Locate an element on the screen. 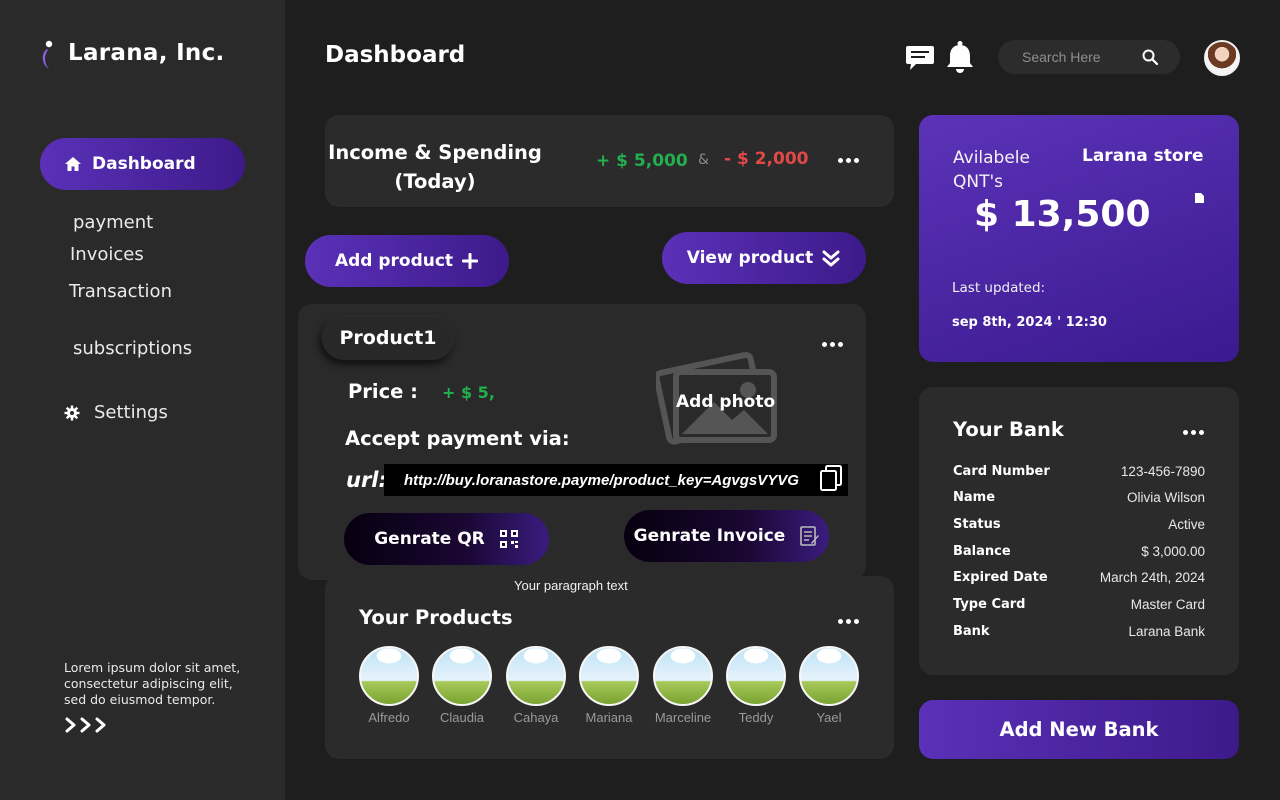  product-person: Marceline is located at coordinates (683, 685).